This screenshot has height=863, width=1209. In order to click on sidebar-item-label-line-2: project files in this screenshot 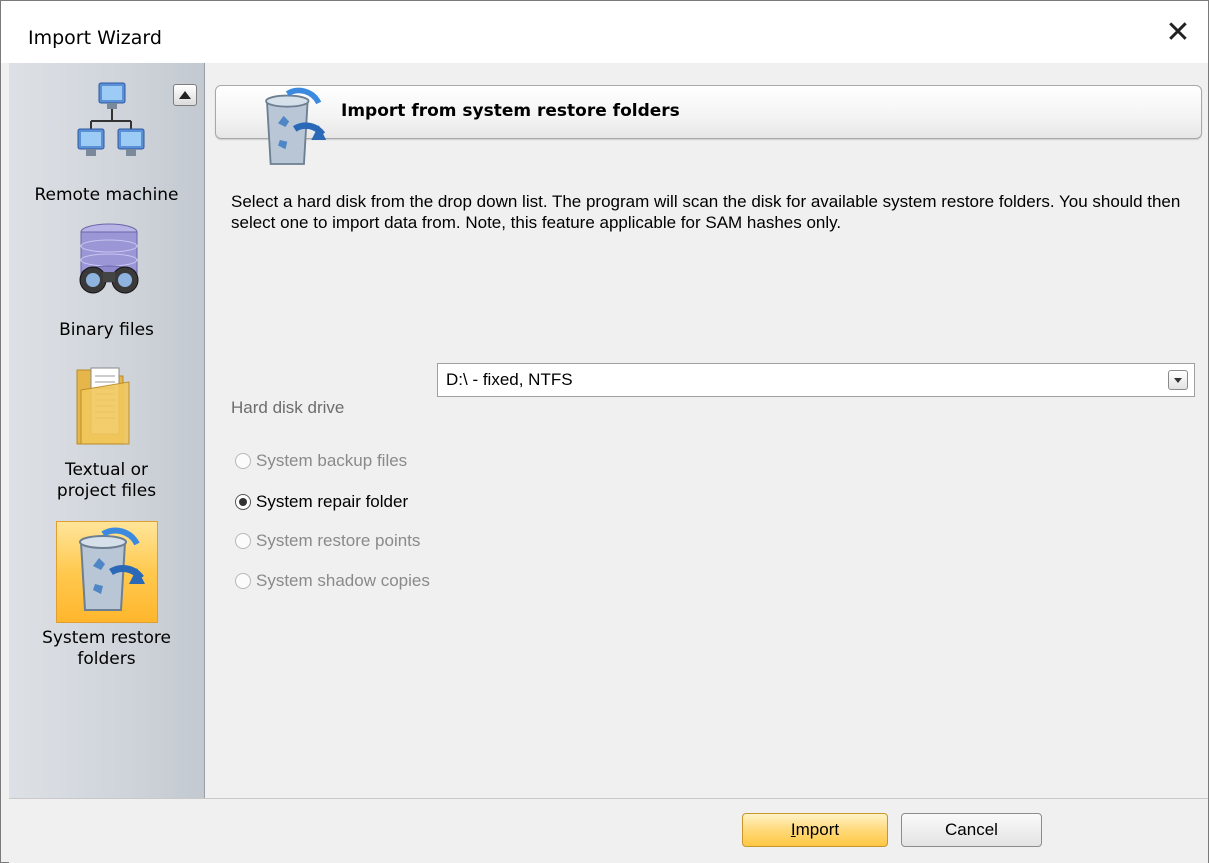, I will do `click(106, 491)`.